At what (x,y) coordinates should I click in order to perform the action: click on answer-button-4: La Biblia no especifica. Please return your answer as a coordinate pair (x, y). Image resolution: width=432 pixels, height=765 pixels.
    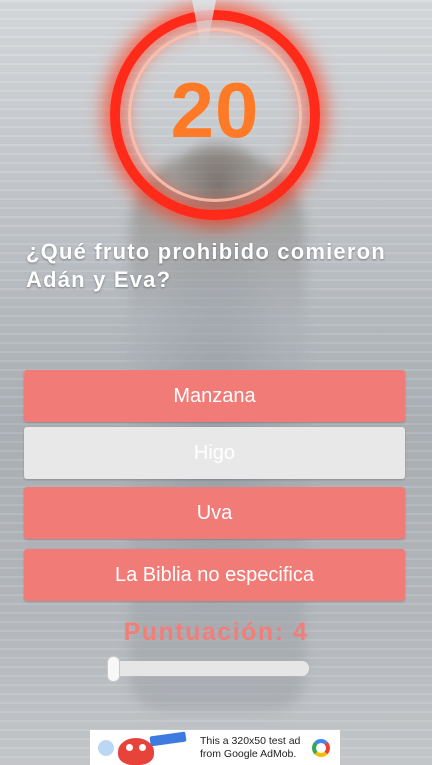
    Looking at the image, I should click on (214, 575).